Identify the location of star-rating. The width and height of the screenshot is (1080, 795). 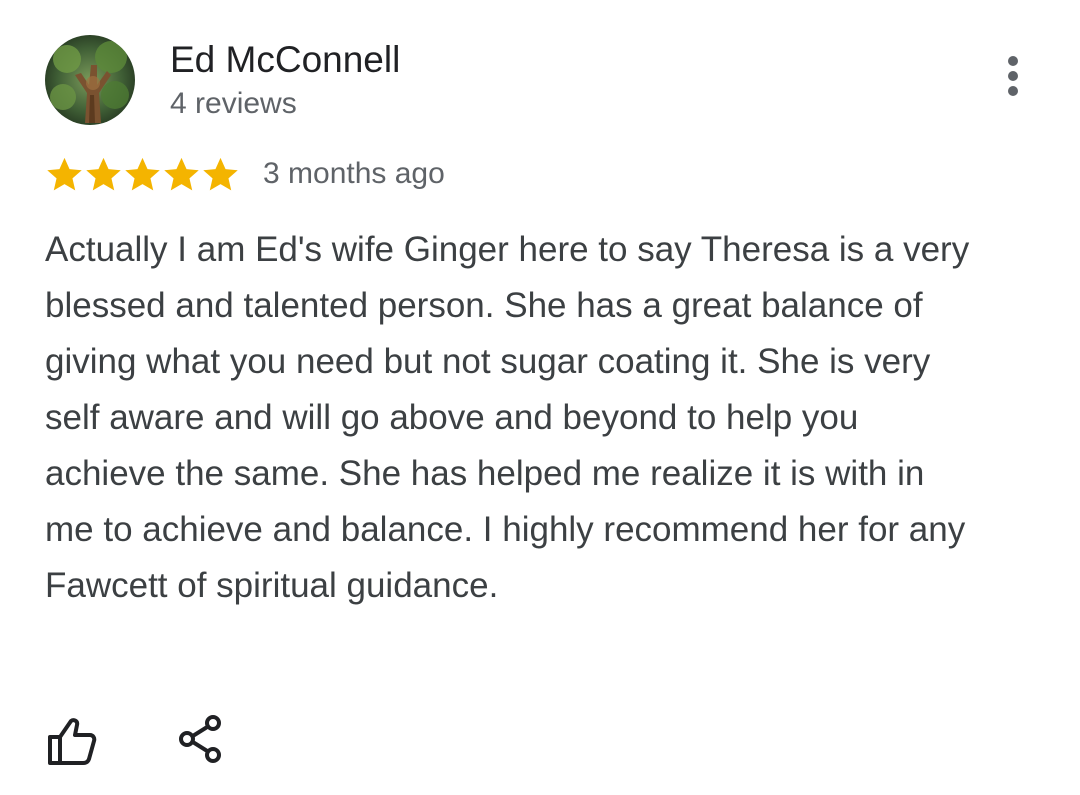
(142, 174).